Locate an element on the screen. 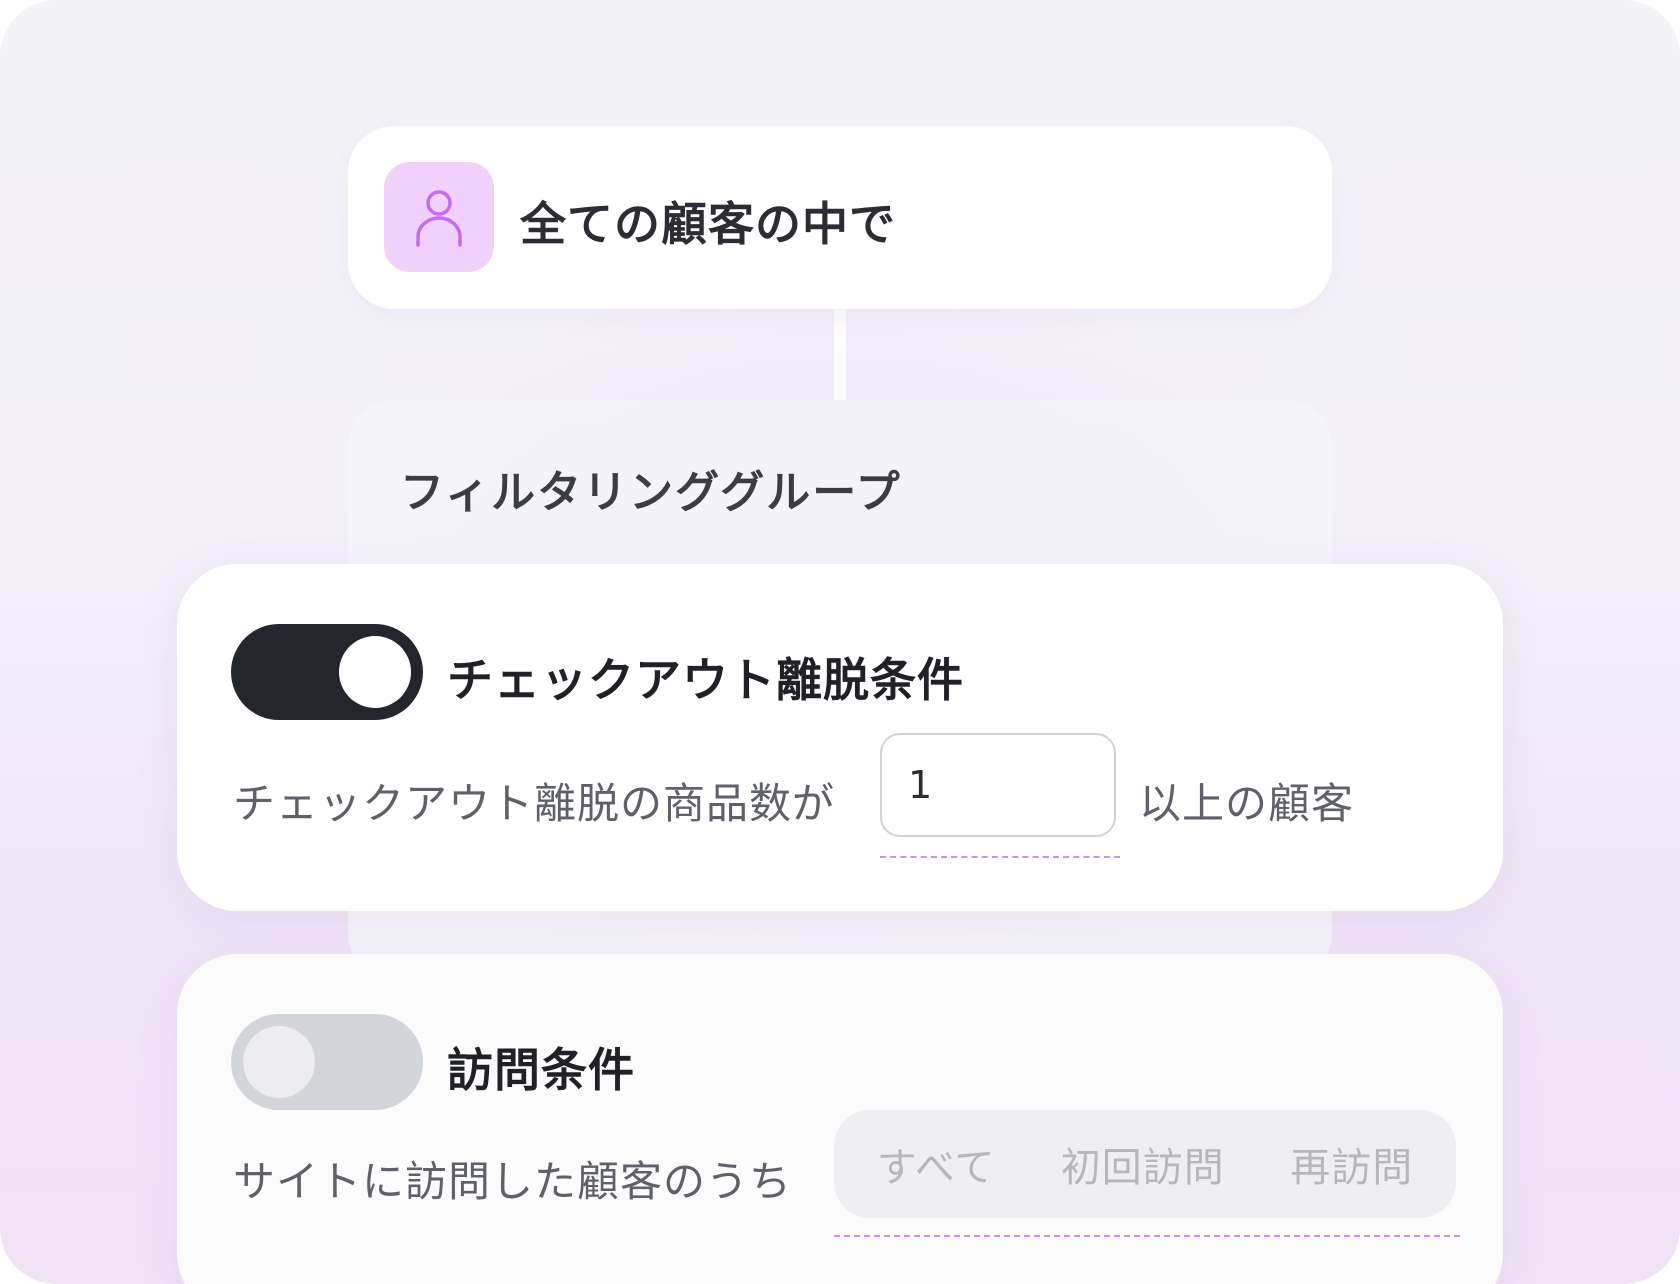  checkout-condition-title: チェックアウト離脱条件 is located at coordinates (705, 680).